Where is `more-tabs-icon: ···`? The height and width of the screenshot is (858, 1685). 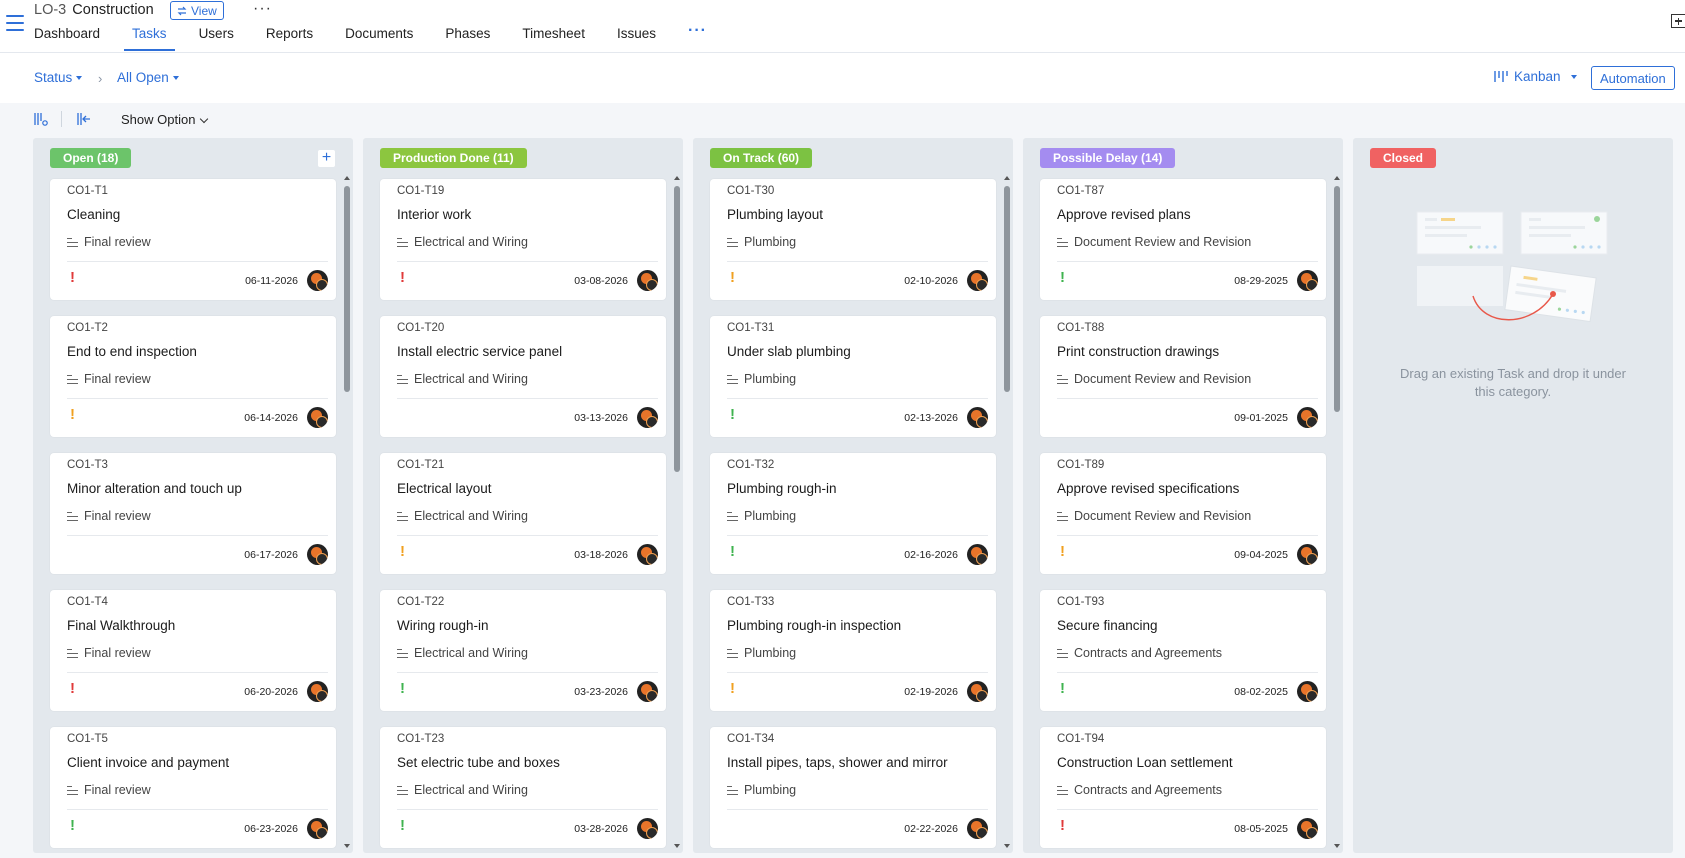 more-tabs-icon: ··· is located at coordinates (697, 38).